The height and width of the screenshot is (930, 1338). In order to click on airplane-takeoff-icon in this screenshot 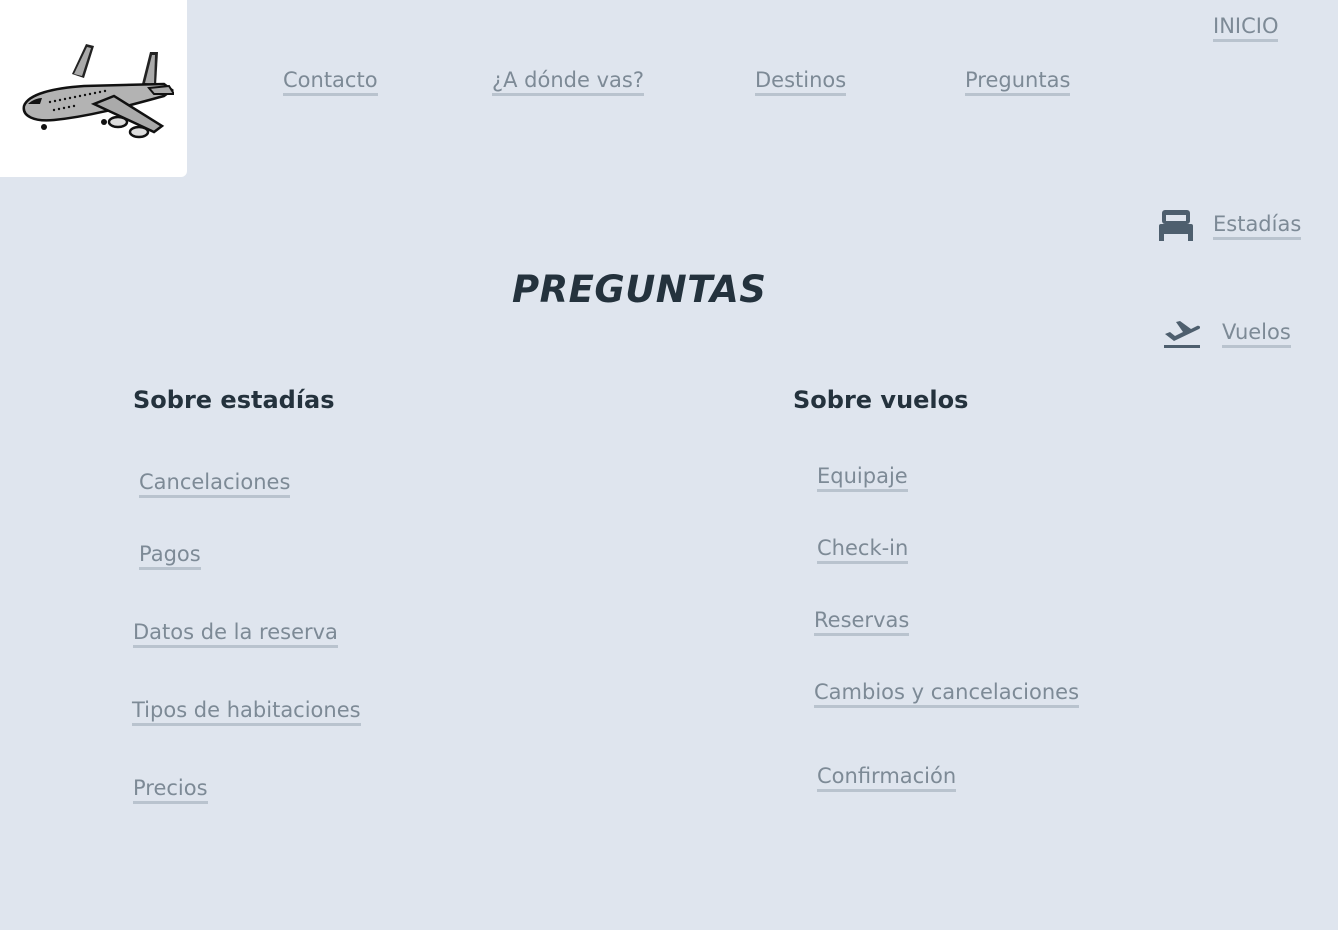, I will do `click(1182, 334)`.